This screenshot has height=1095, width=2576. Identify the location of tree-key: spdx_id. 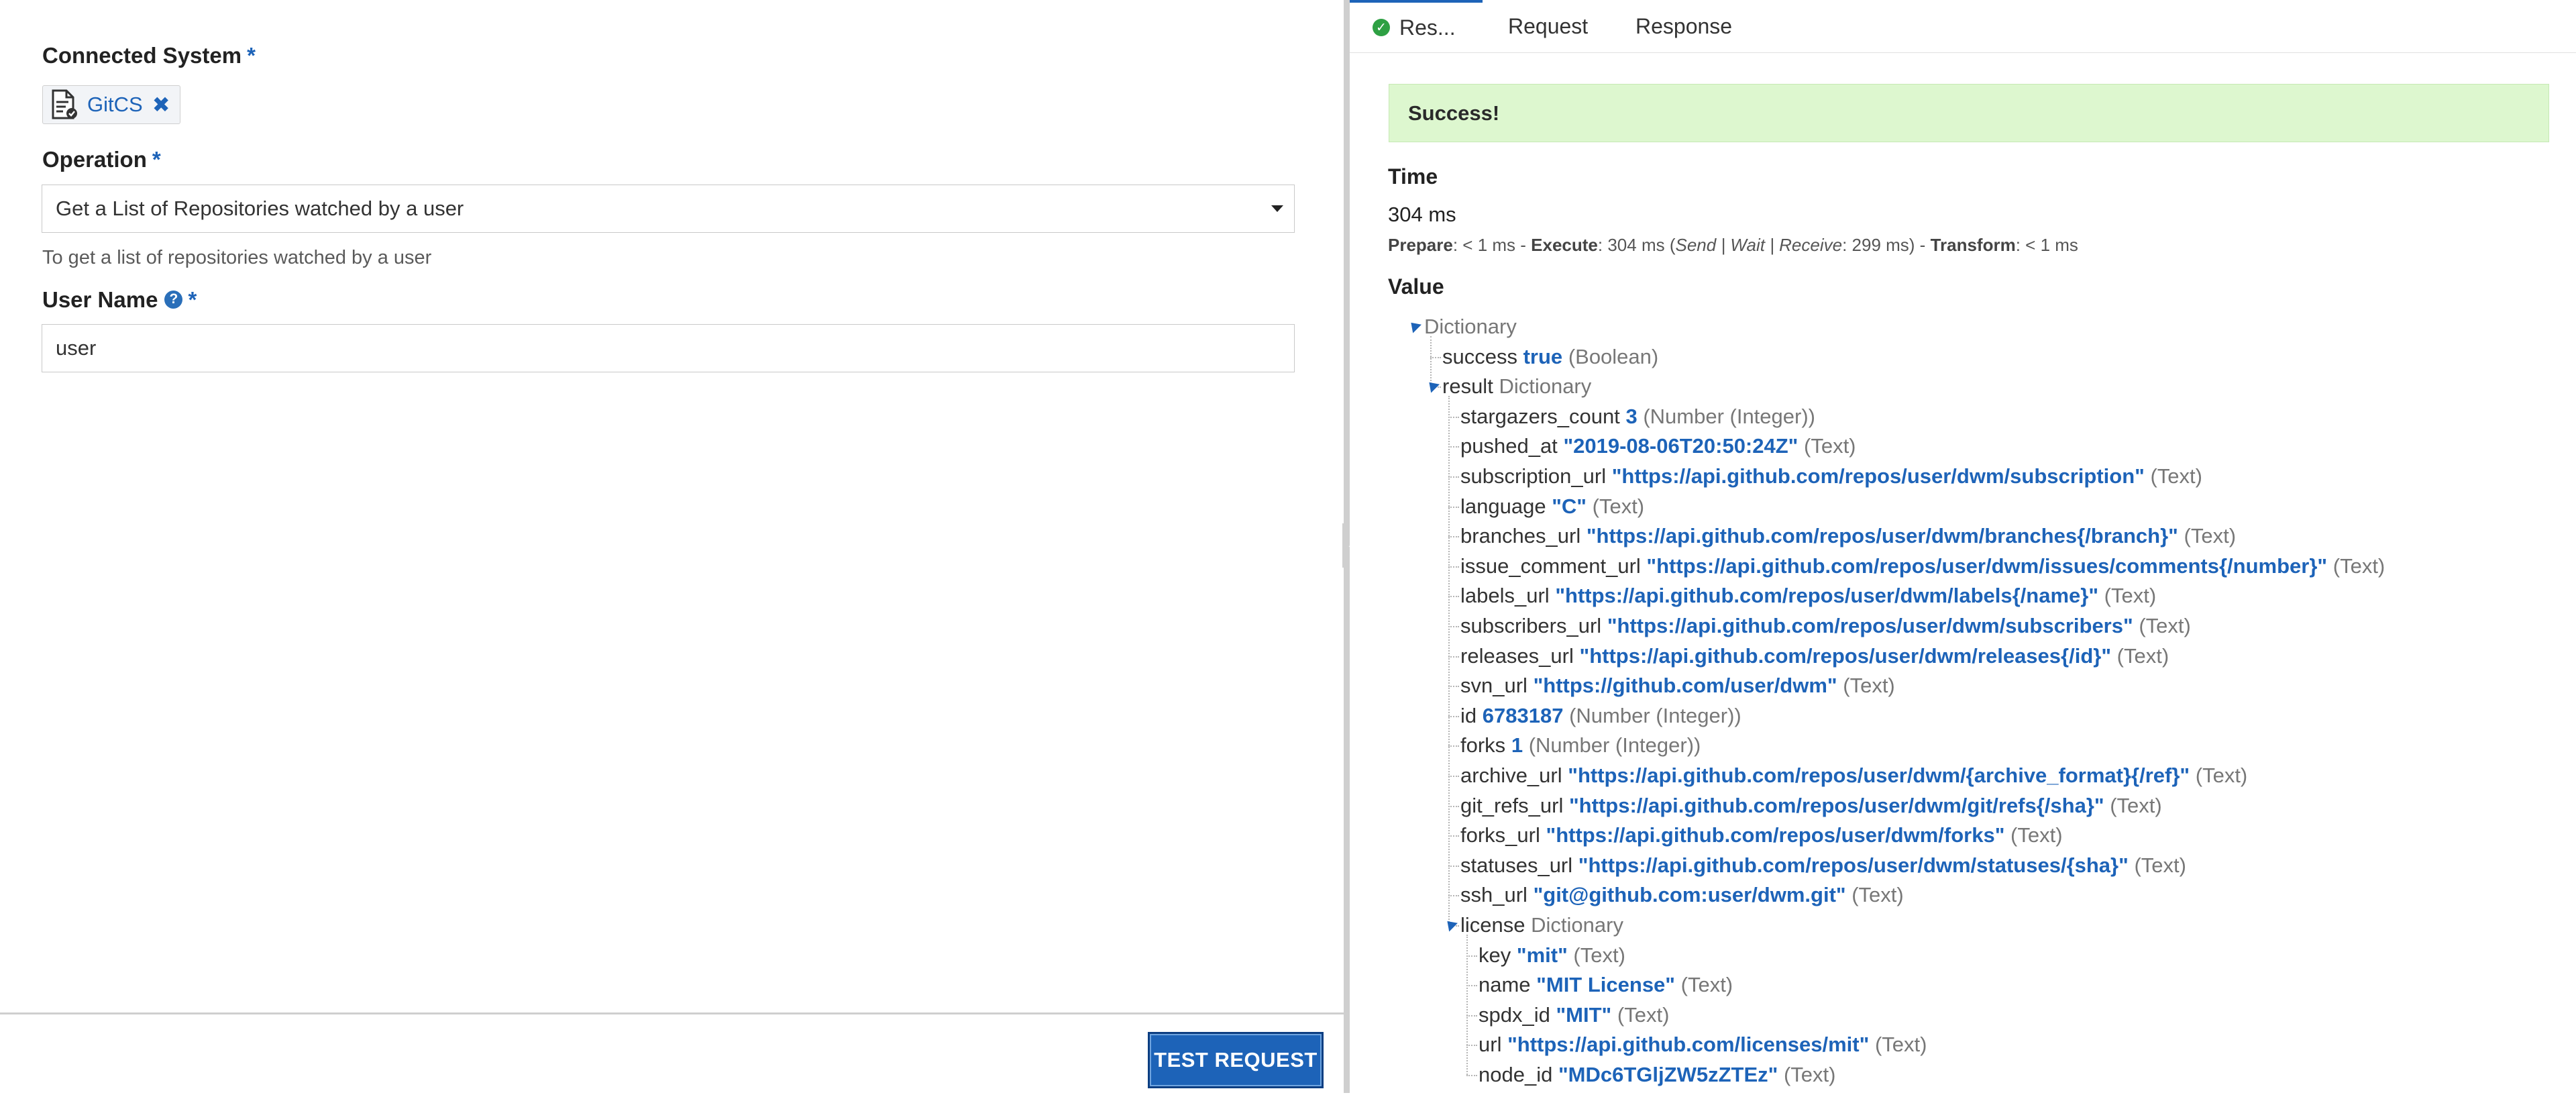
(1514, 1014).